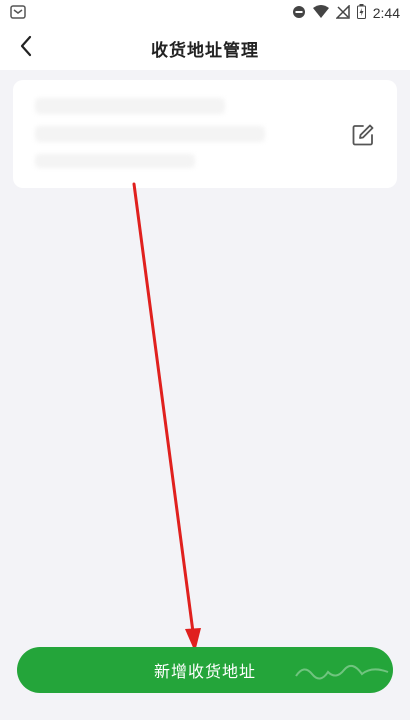 This screenshot has width=410, height=720. I want to click on status-bar: 2:44, so click(205, 13).